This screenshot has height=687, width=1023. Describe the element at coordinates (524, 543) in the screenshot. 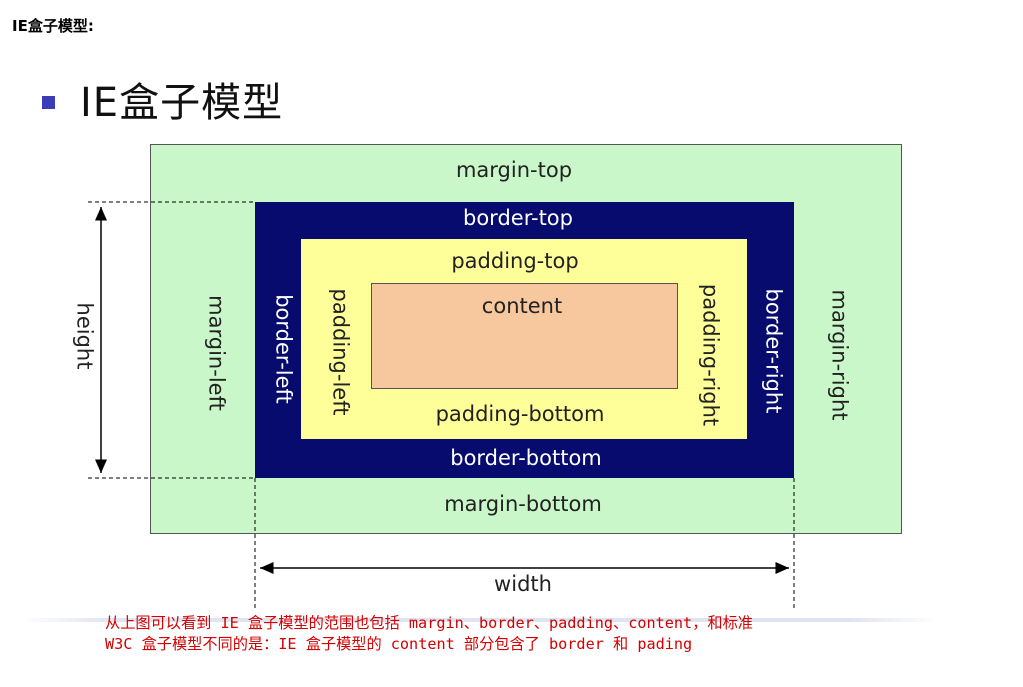

I see `width-guide` at that location.